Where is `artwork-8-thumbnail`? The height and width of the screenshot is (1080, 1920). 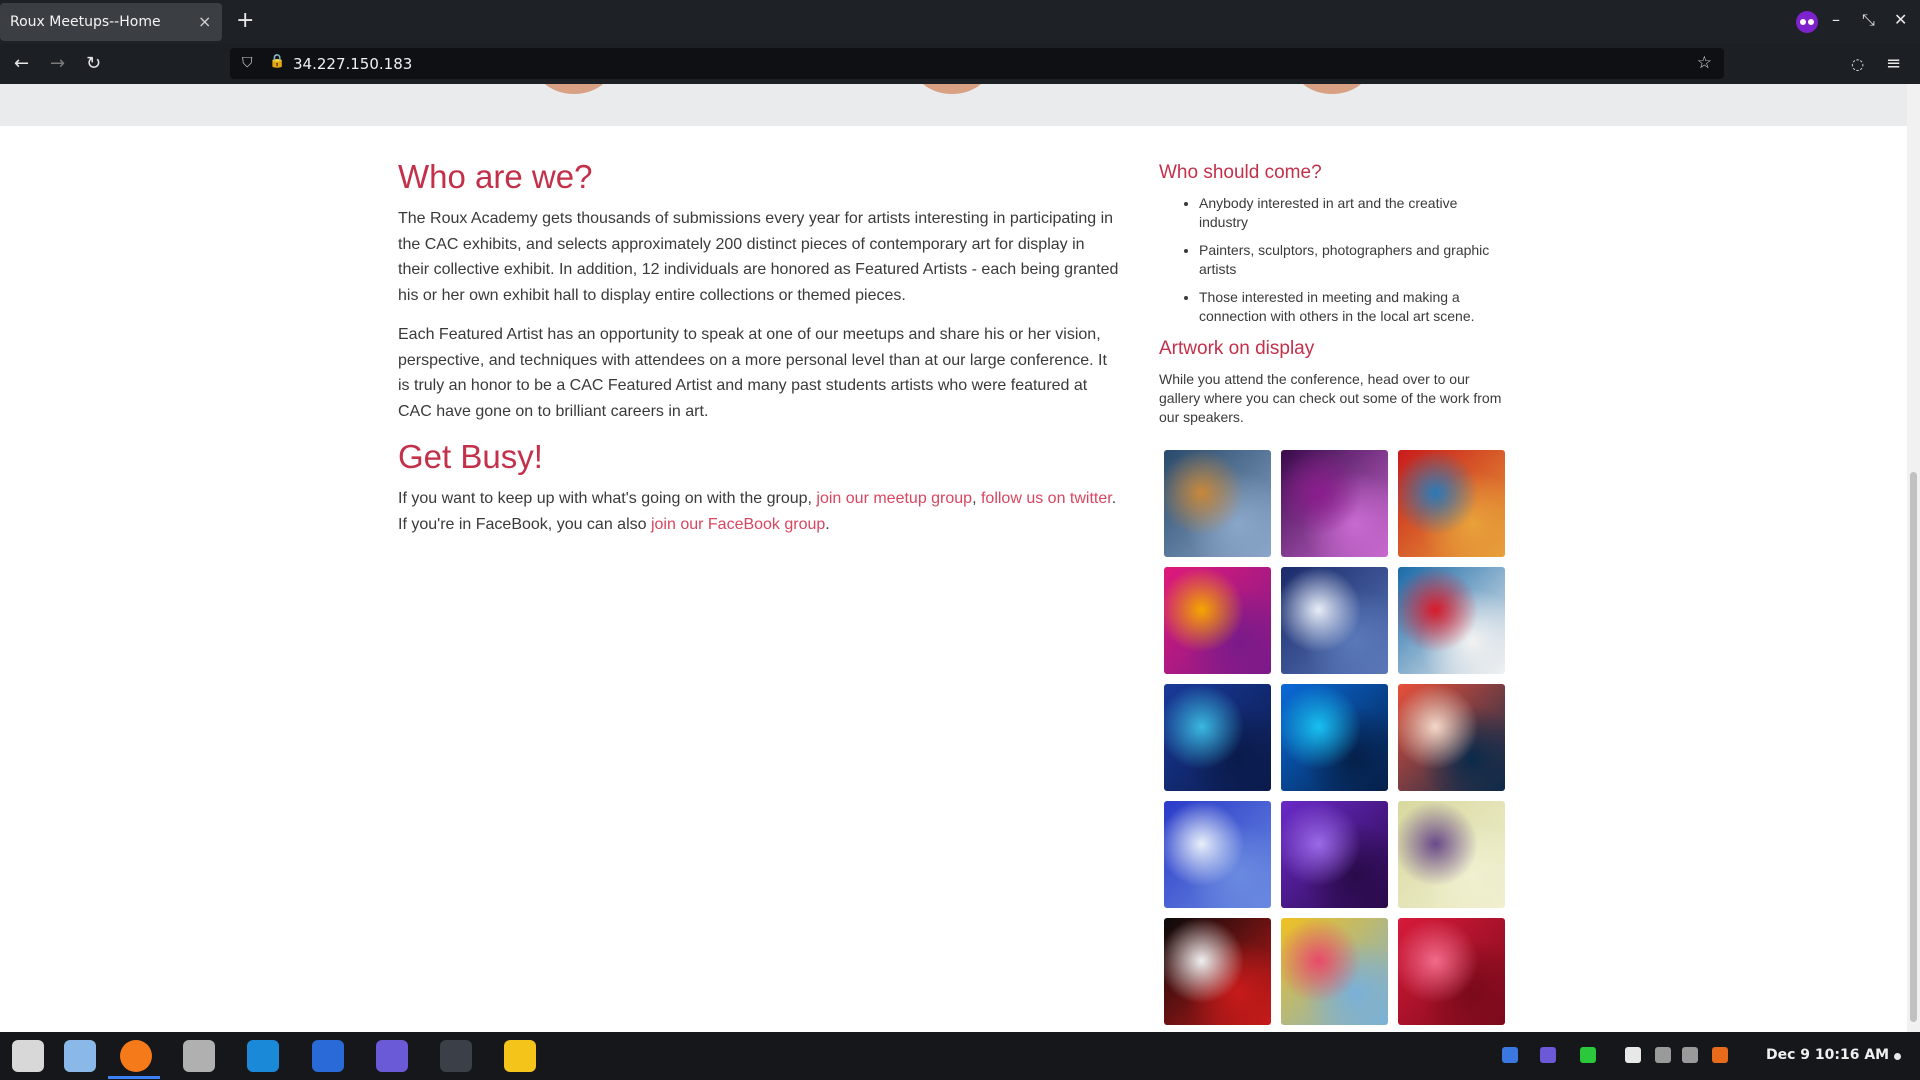 artwork-8-thumbnail is located at coordinates (1334, 737).